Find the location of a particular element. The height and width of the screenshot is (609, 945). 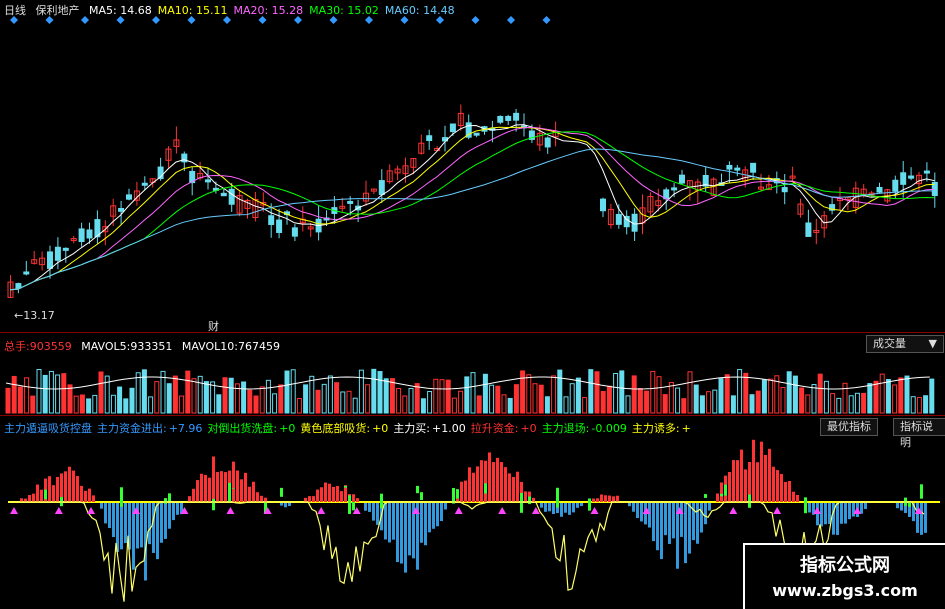

signal-diamond-icon is located at coordinates (475, 20).